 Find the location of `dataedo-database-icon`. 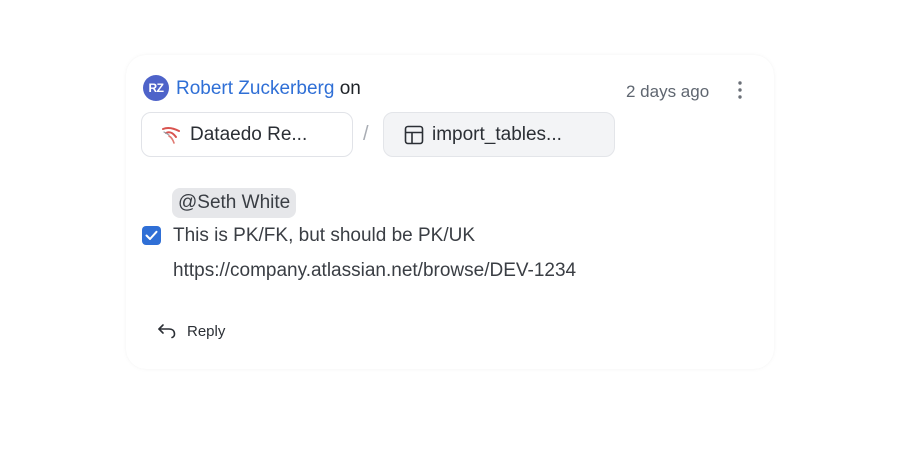

dataedo-database-icon is located at coordinates (171, 135).